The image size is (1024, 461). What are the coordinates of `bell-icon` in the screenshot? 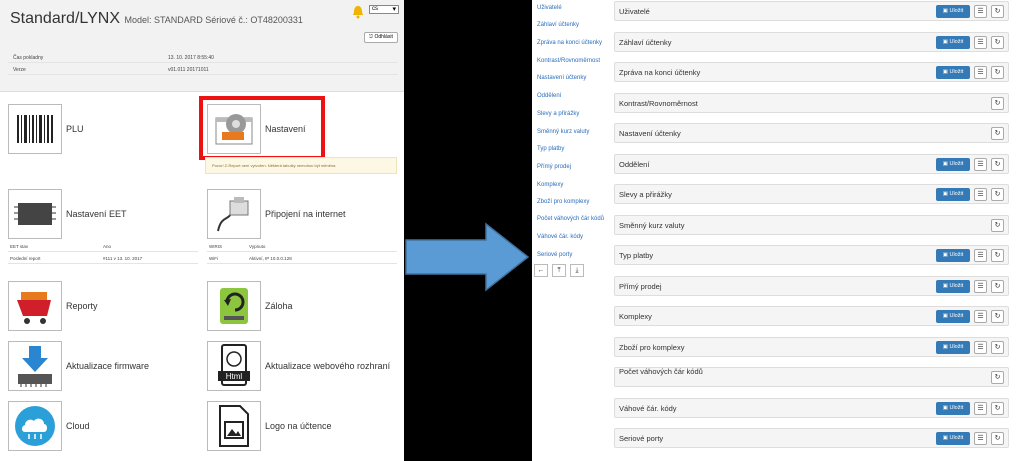 It's located at (358, 12).